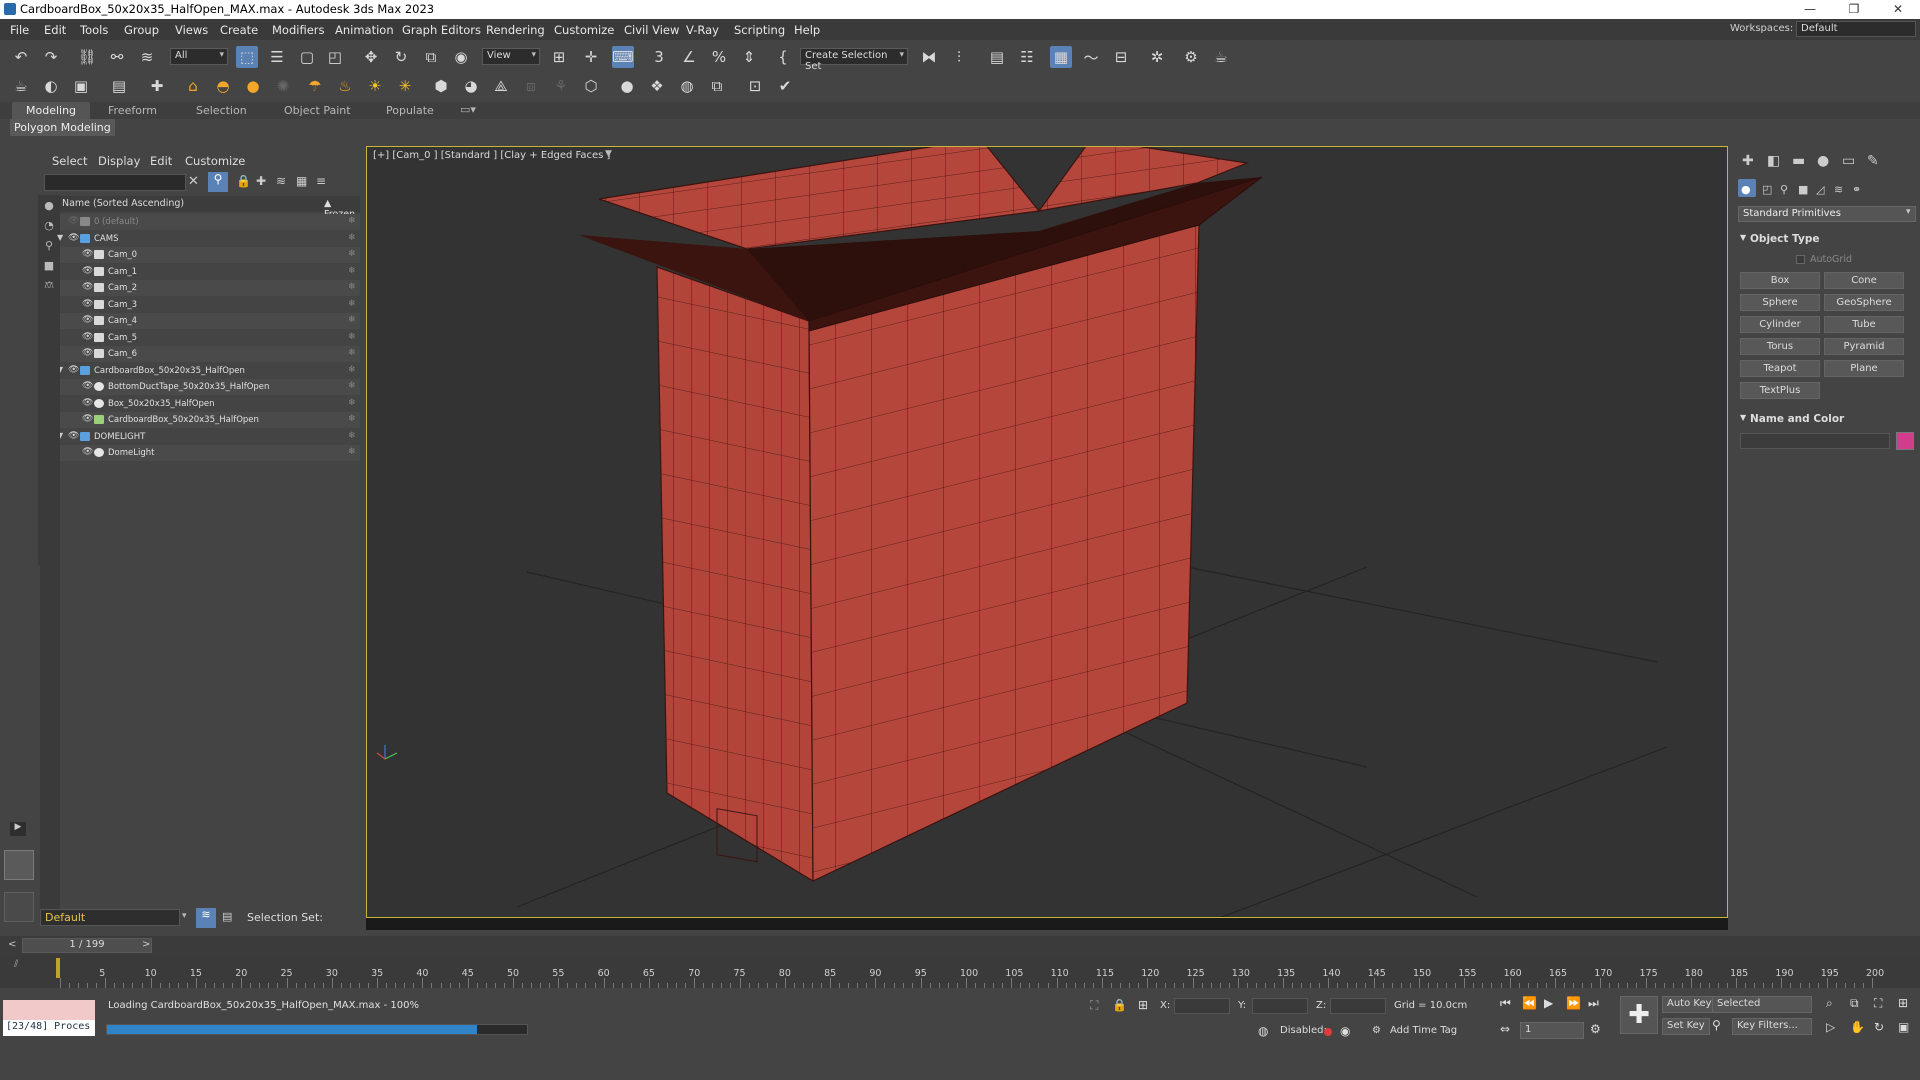 The height and width of the screenshot is (1080, 1920). What do you see at coordinates (141, 30) in the screenshot?
I see `menu-group: Group` at bounding box center [141, 30].